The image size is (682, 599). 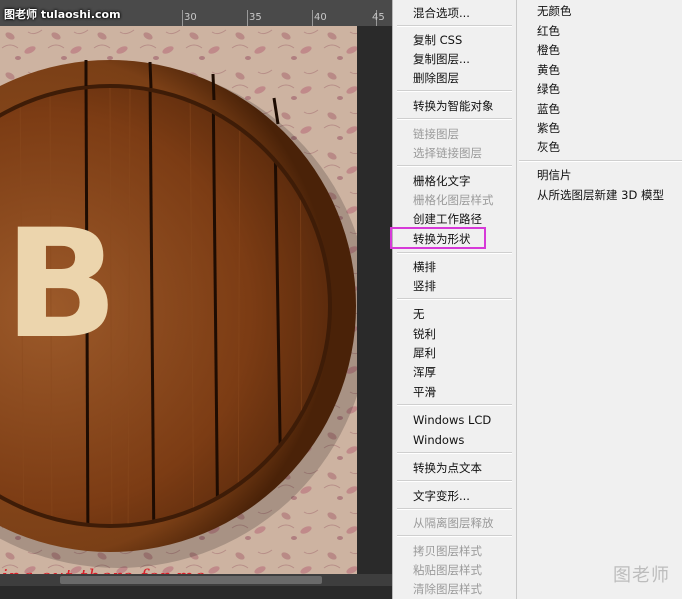 I want to click on menu-item-convert-smart-object: 转换为智能对象, so click(x=453, y=106).